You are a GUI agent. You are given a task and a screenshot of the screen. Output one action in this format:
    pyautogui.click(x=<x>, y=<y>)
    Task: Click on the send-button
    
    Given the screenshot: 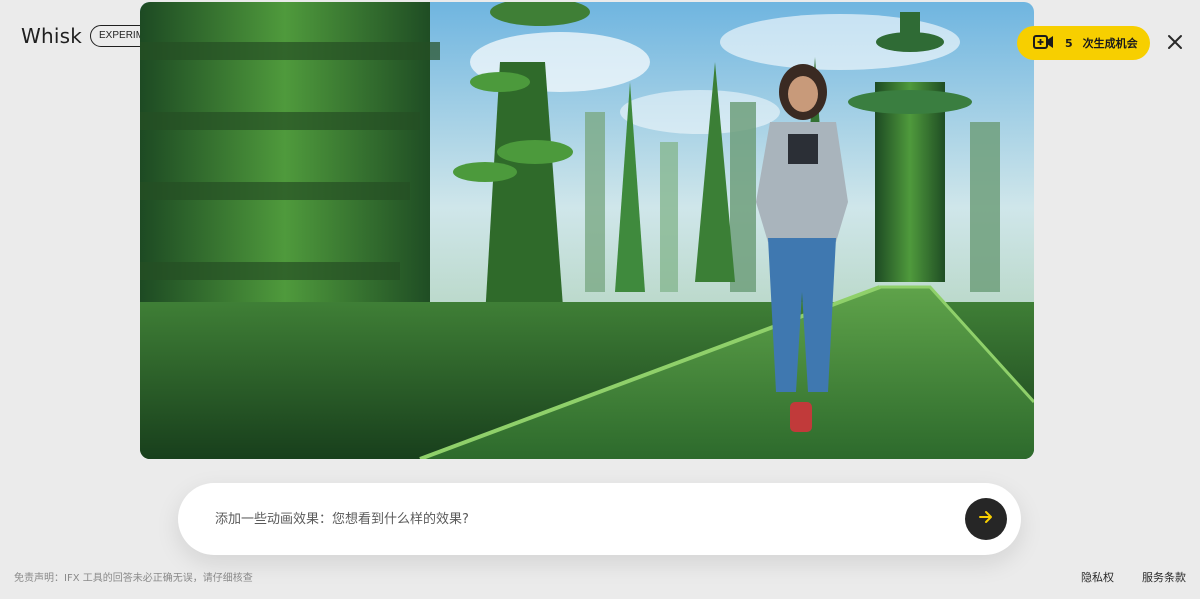 What is the action you would take?
    pyautogui.click(x=986, y=519)
    